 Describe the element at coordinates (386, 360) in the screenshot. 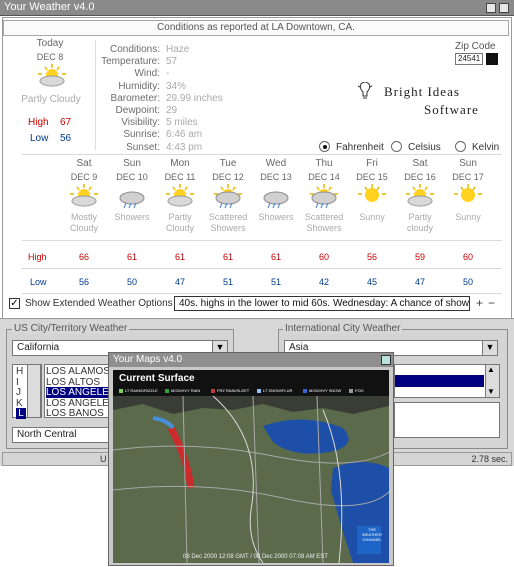

I see `maps-window-button` at that location.